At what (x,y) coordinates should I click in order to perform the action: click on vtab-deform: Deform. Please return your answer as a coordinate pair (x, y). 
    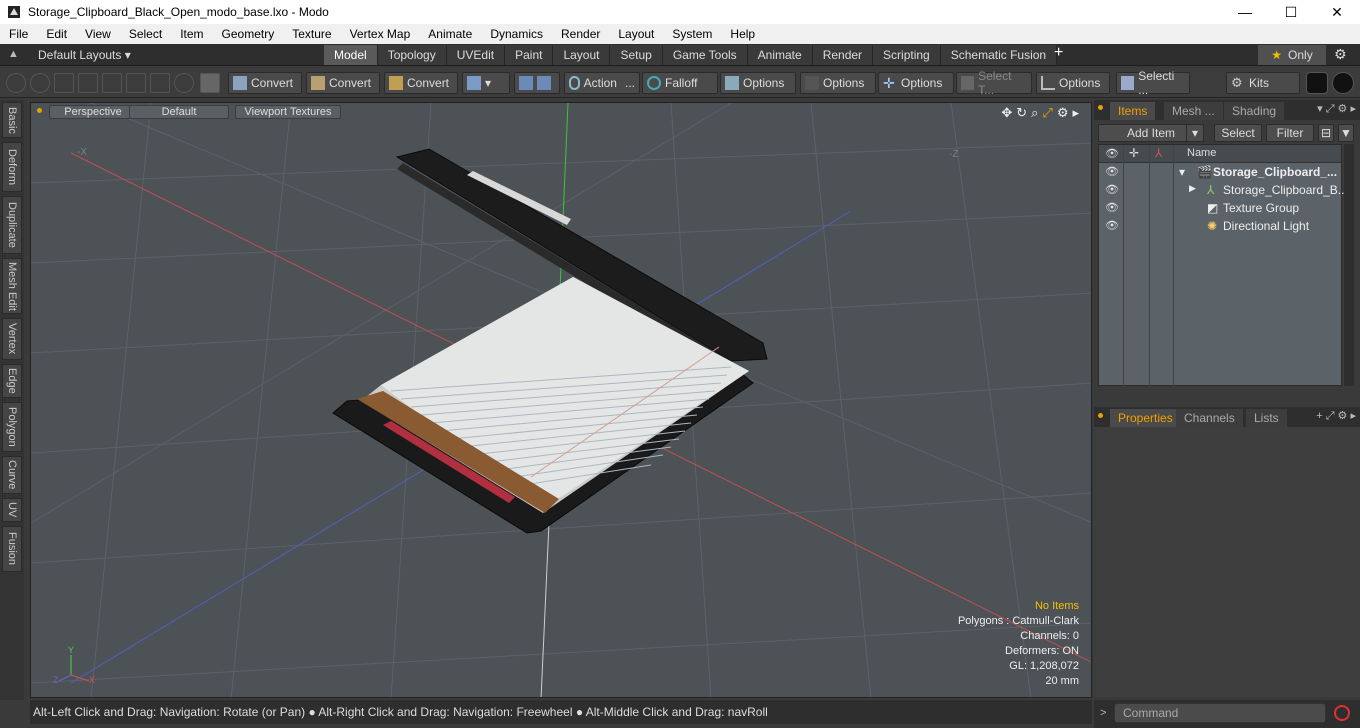
    Looking at the image, I should click on (12, 167).